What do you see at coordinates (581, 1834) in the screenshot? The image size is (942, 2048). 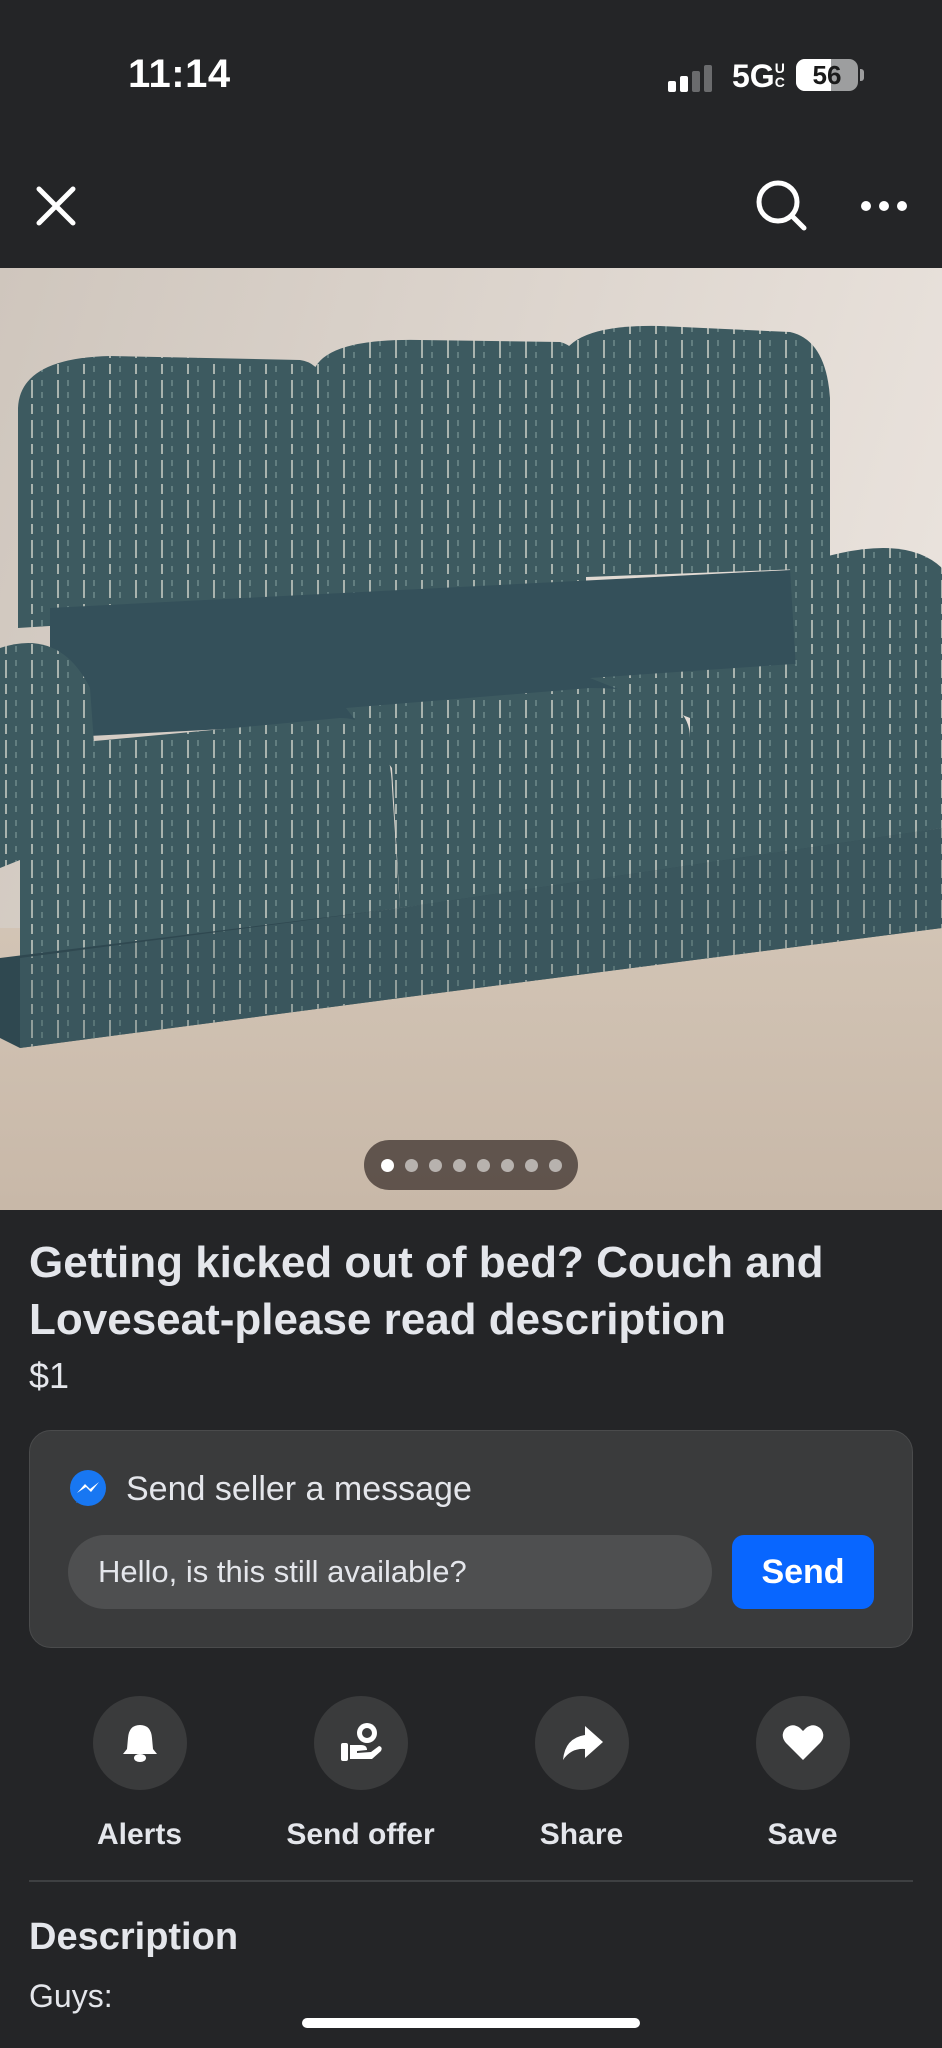 I see `share-label: Share` at bounding box center [581, 1834].